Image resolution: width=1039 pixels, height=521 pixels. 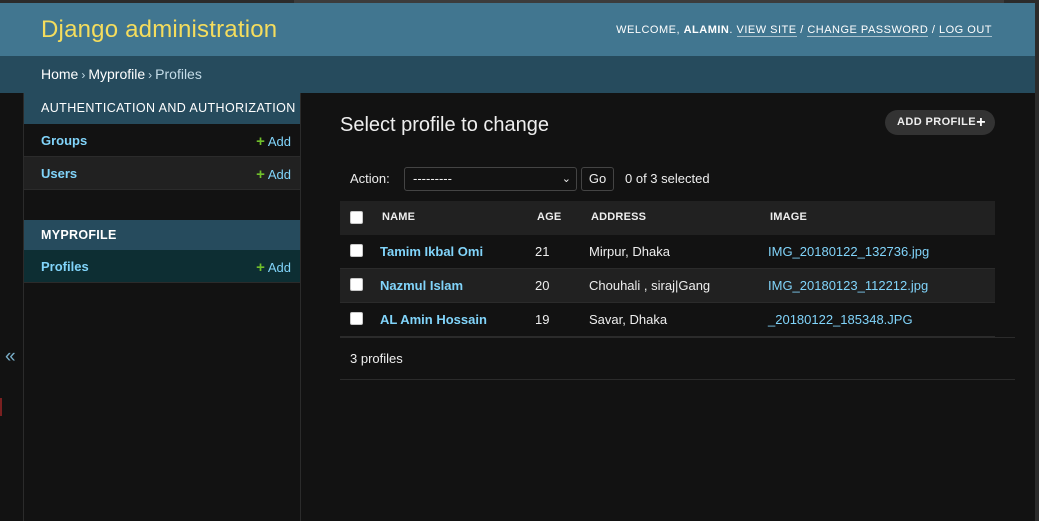 I want to click on profile-name-link: Nazmul Islam, so click(x=421, y=285).